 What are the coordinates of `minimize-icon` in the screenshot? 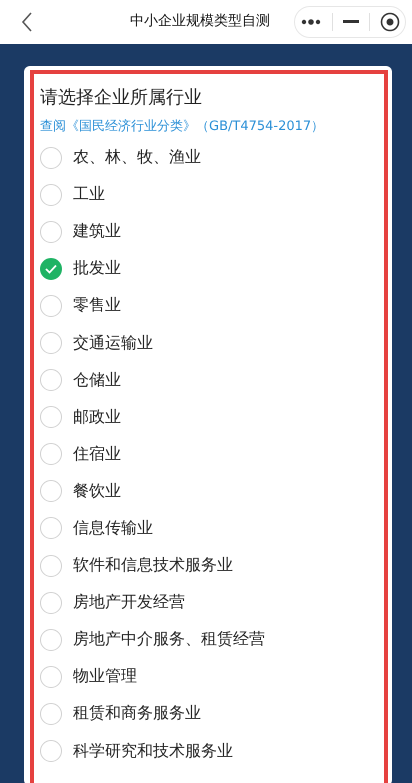 It's located at (351, 22).